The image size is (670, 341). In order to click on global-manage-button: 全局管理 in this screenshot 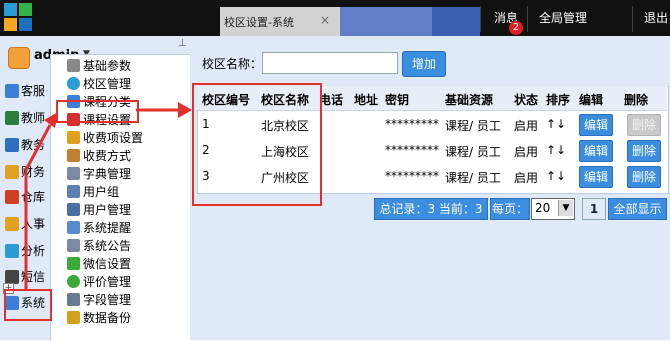, I will do `click(563, 18)`.